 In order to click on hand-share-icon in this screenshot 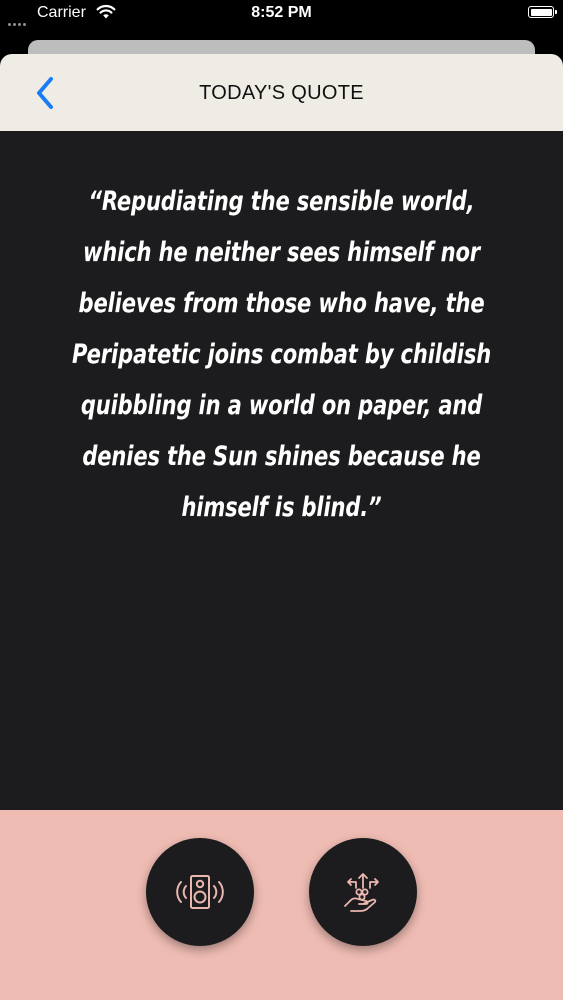, I will do `click(361, 892)`.